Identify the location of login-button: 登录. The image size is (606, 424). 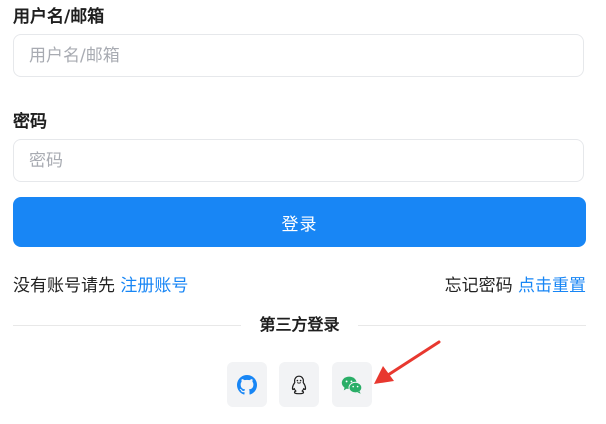
(299, 222).